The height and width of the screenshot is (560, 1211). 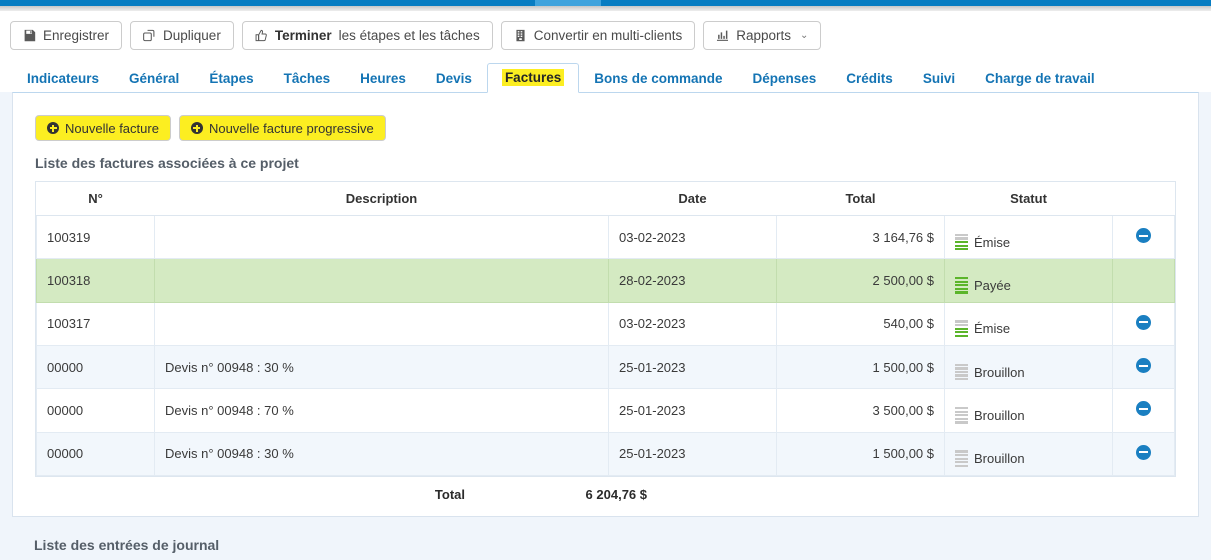 I want to click on invoices-total-label: Total, so click(x=449, y=494).